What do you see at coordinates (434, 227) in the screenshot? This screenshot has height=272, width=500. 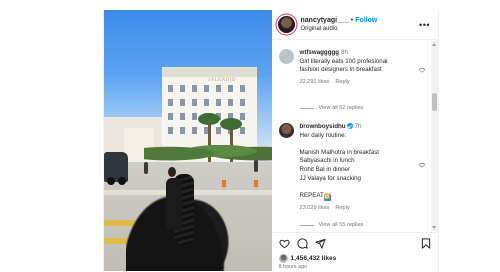 I see `scroll-down-arrow-icon` at bounding box center [434, 227].